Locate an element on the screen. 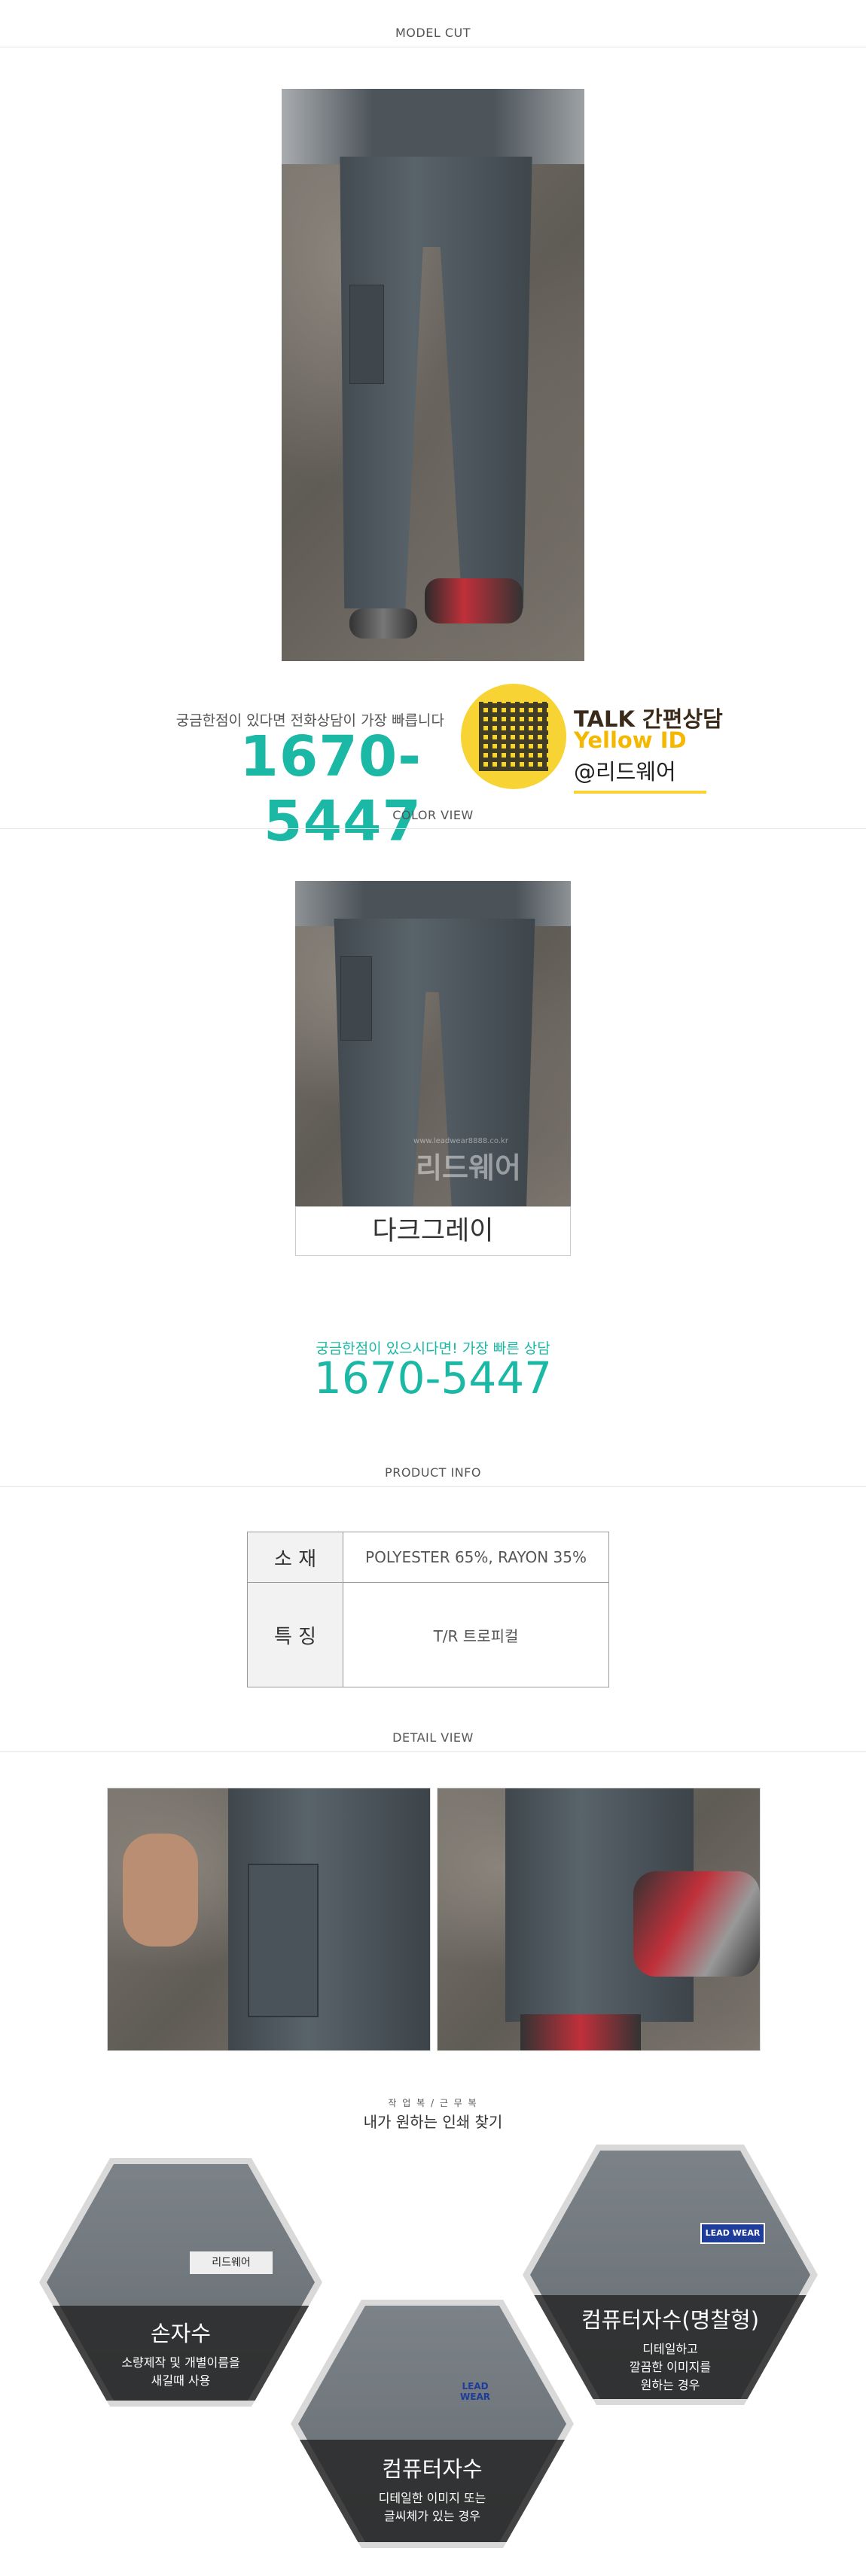  guide-title: 내가 원하는 인쇄 찾기 is located at coordinates (433, 2122).